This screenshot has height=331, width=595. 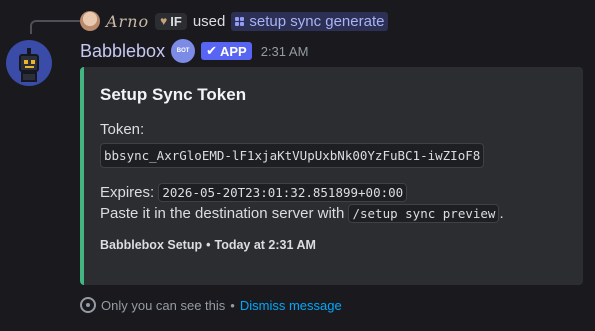 What do you see at coordinates (176, 21) in the screenshot?
I see `server-tag-label: IF` at bounding box center [176, 21].